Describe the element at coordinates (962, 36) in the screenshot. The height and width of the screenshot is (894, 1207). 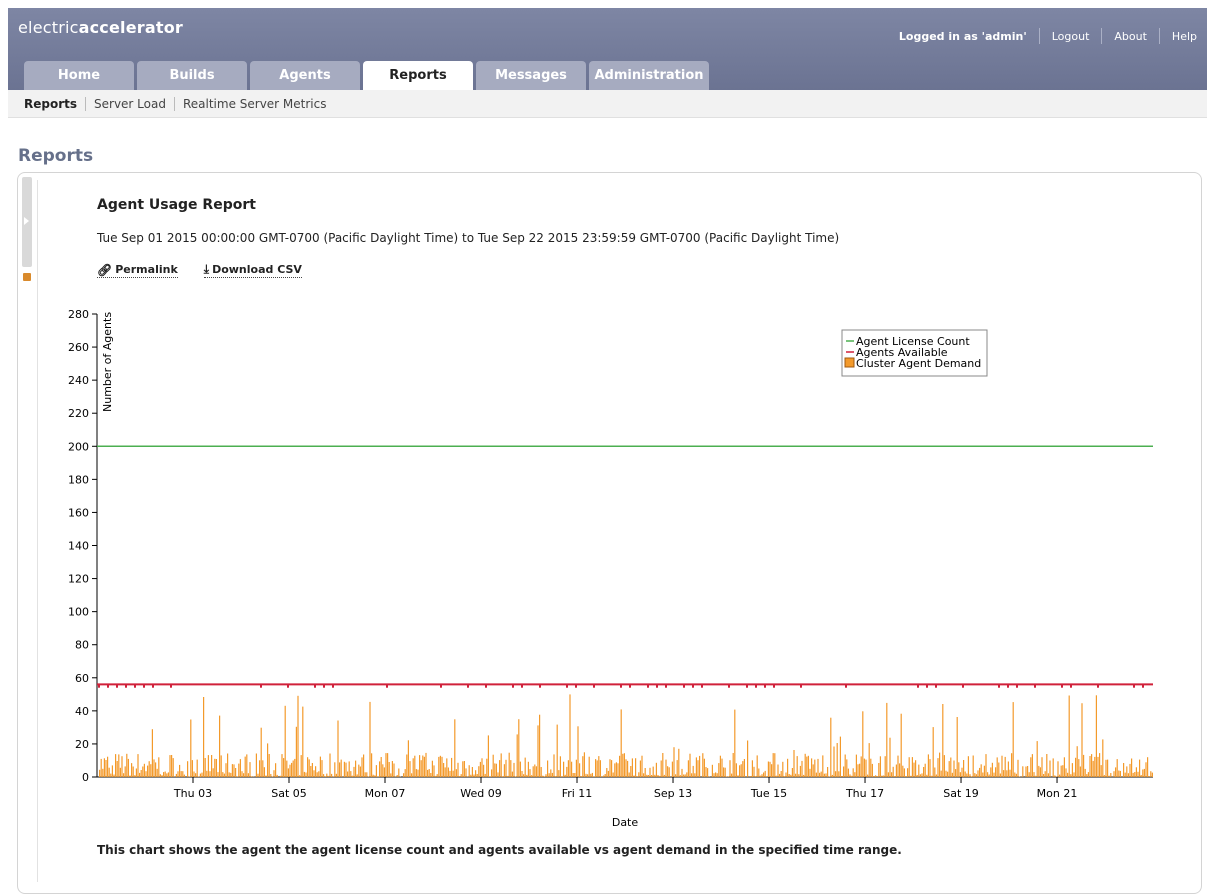
I see `logged-in-label: Logged in as 'admin'` at that location.